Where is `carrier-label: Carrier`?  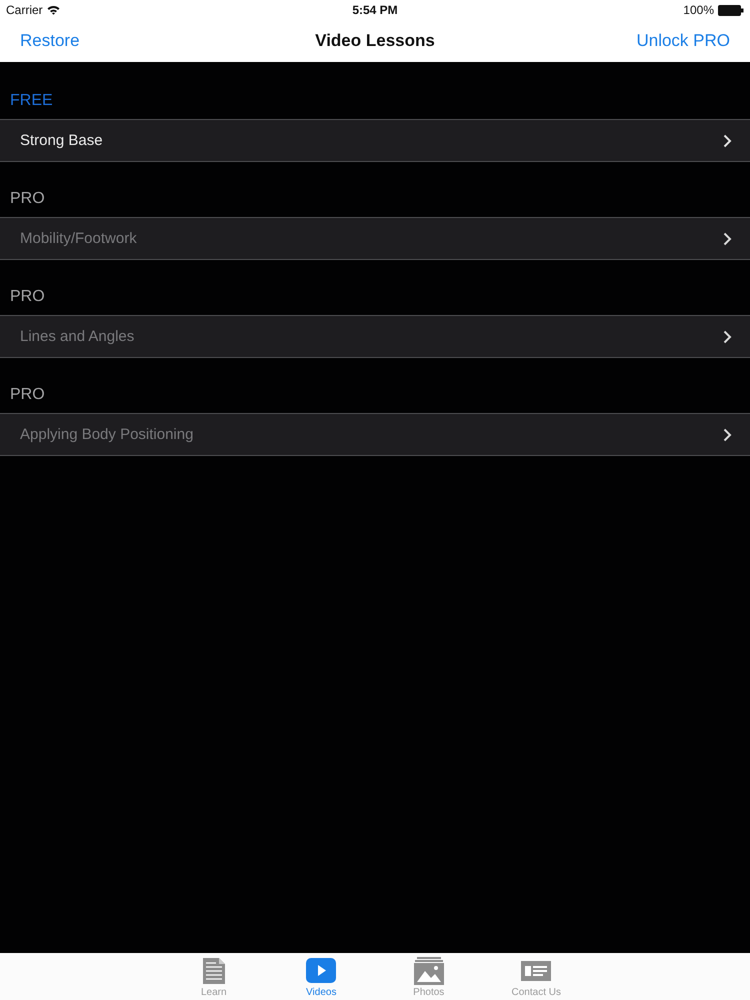 carrier-label: Carrier is located at coordinates (24, 10).